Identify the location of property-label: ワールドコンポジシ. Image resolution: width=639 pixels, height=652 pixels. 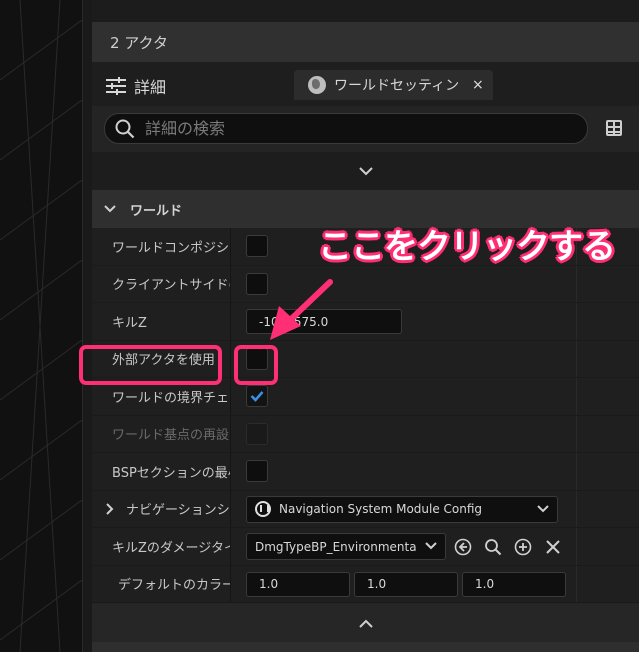
(171, 248).